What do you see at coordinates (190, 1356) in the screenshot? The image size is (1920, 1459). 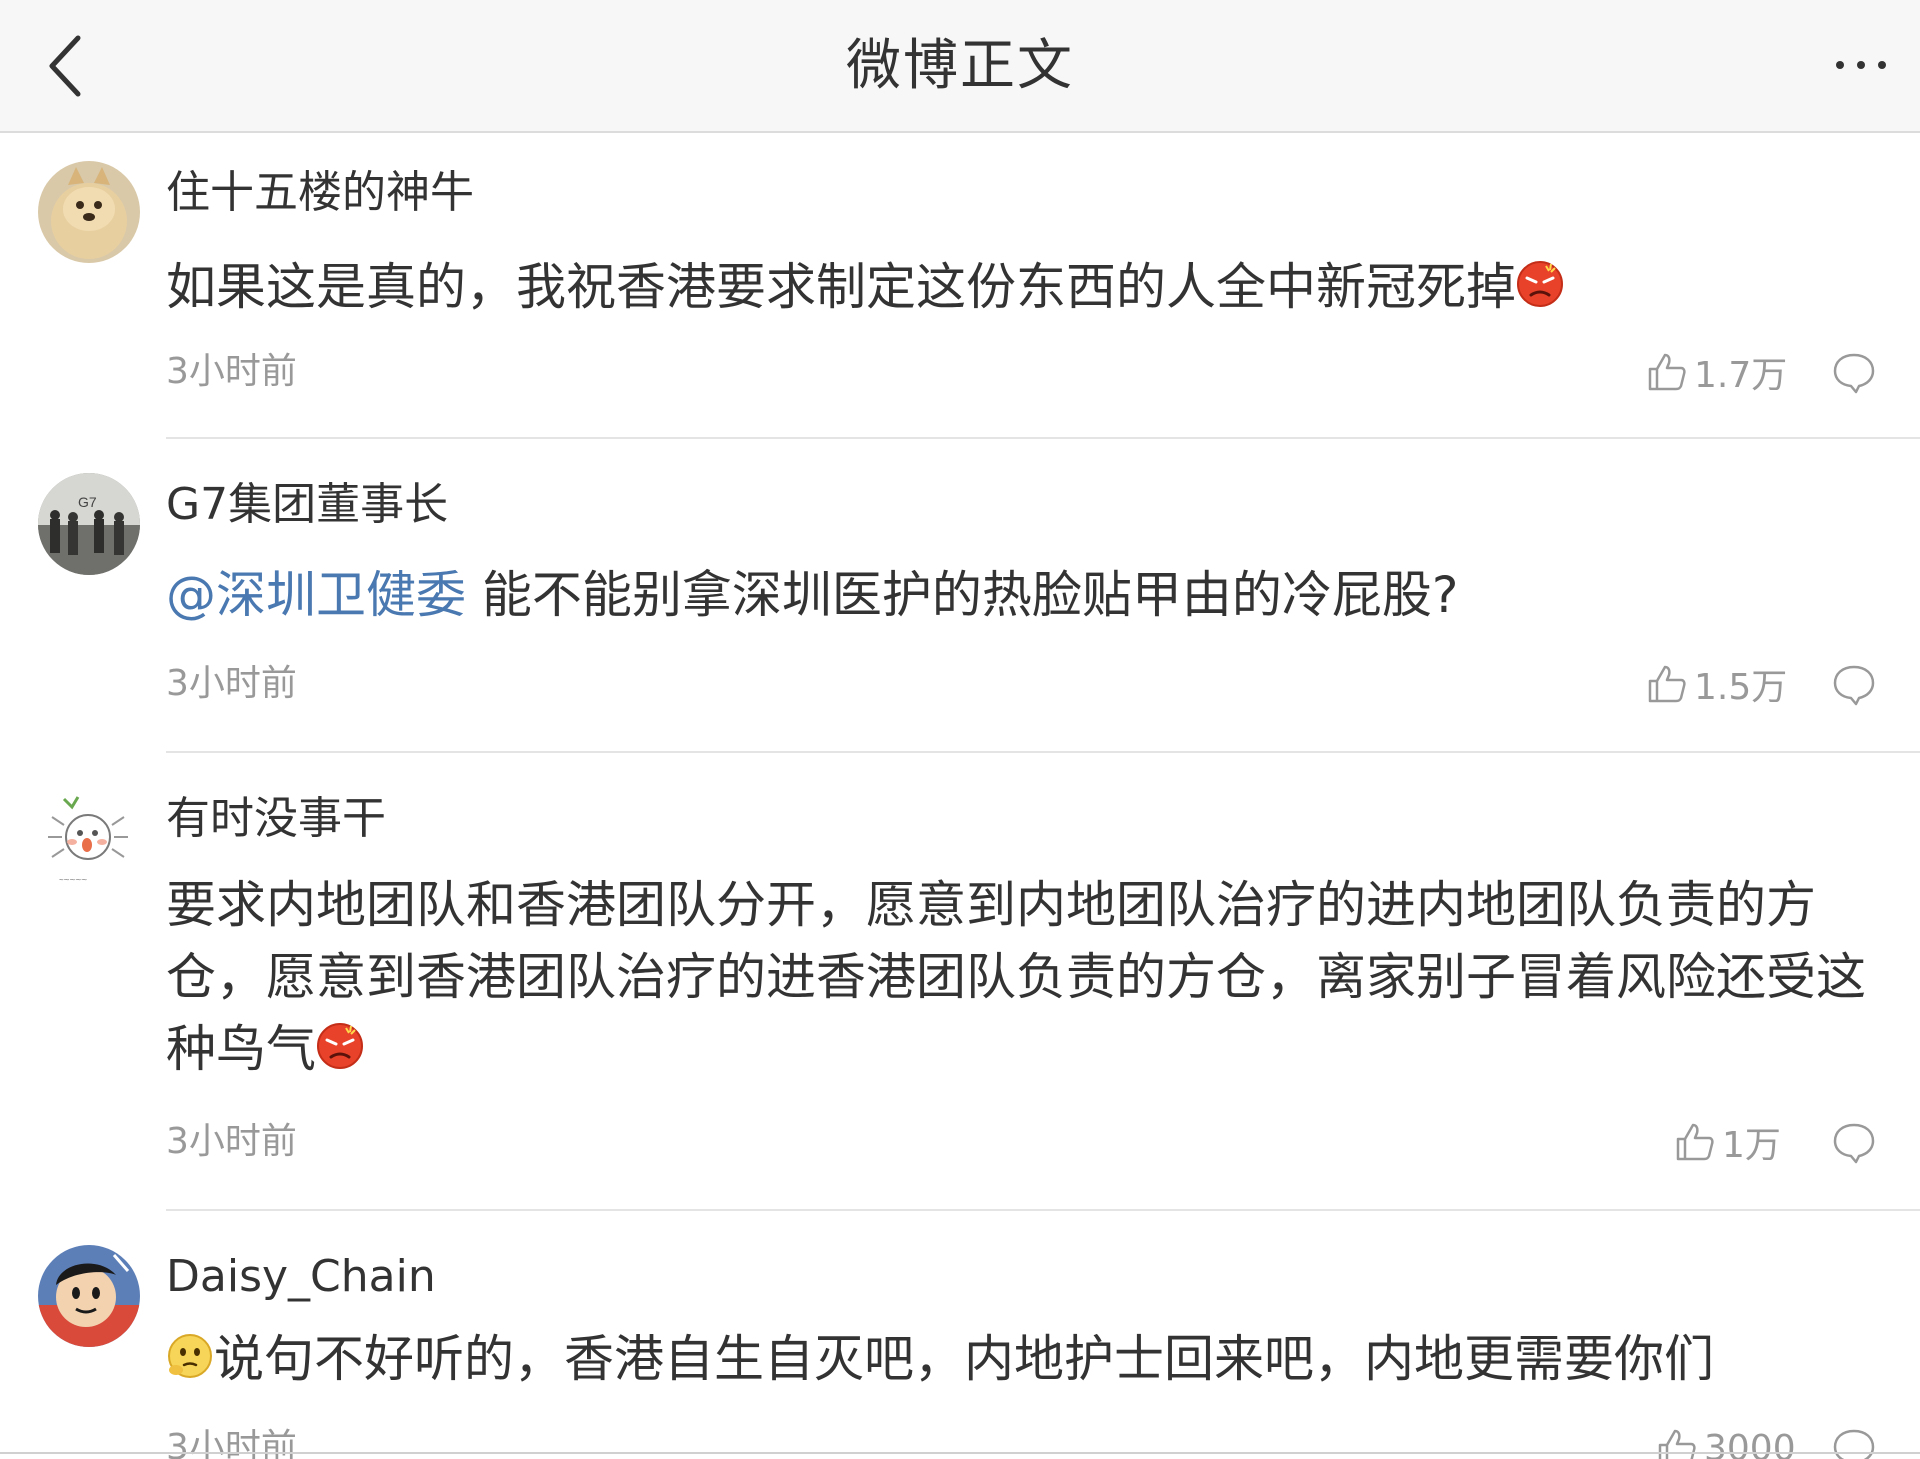 I see `thinking-face-emoji` at bounding box center [190, 1356].